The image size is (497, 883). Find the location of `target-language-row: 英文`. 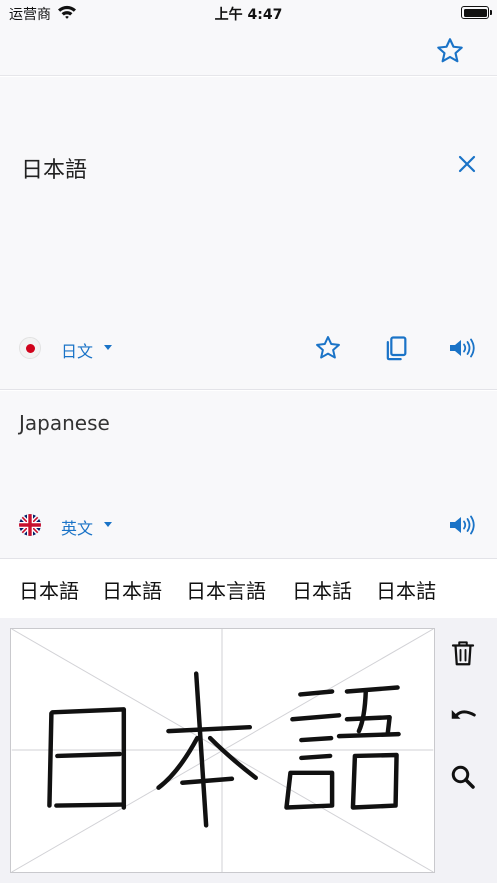

target-language-row: 英文 is located at coordinates (248, 525).